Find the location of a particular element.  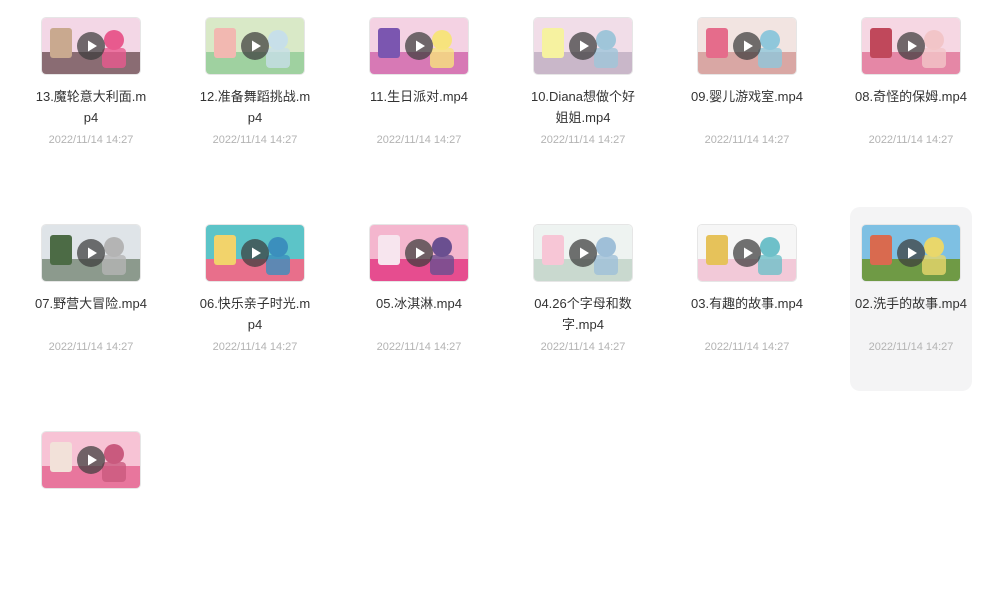

file-item: 06.快乐亲子时光.mp4 2022/11/14 14:27 is located at coordinates (255, 299).